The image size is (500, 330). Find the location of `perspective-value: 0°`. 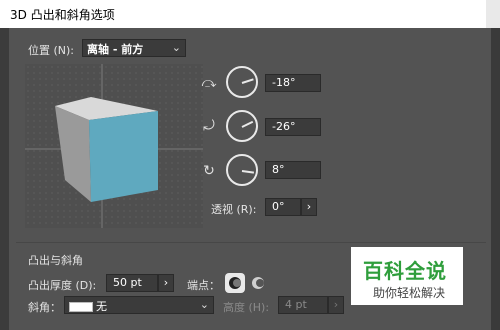

perspective-value: 0° is located at coordinates (278, 206).